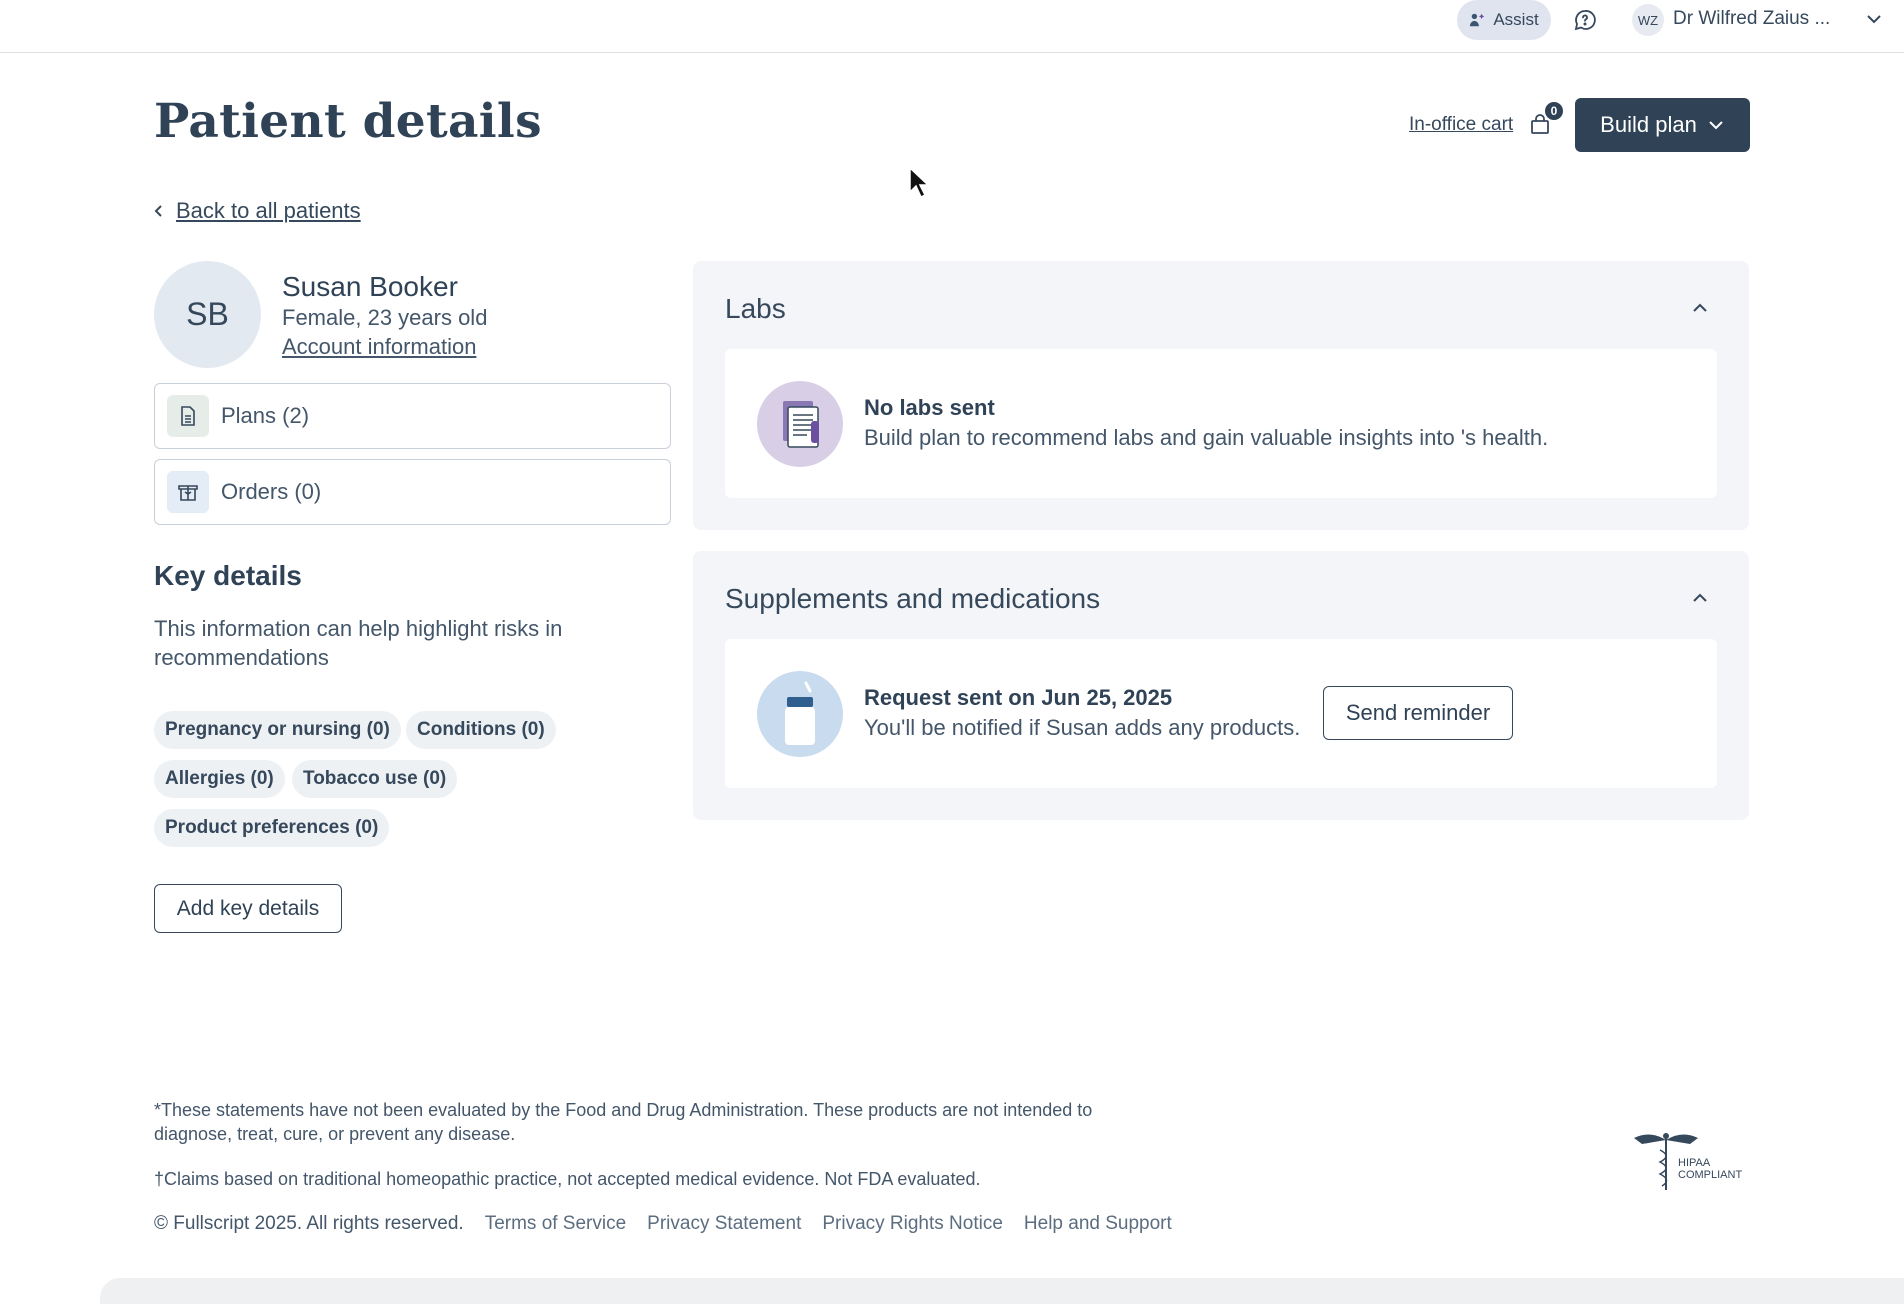 The height and width of the screenshot is (1304, 1904). I want to click on chip-allergies: Allergies (0), so click(219, 779).